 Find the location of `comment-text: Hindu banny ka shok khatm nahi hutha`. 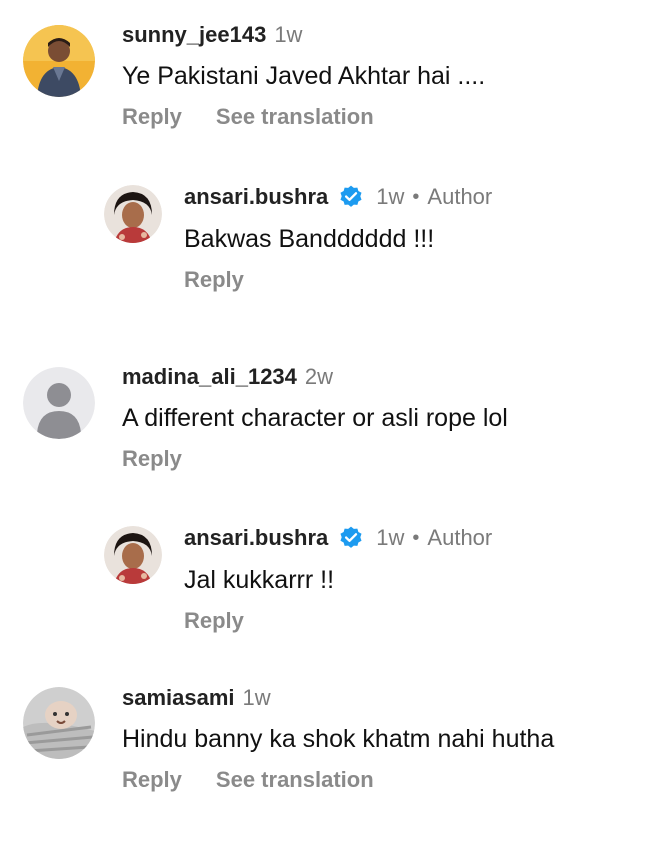

comment-text: Hindu banny ka shok khatm nahi hutha is located at coordinates (338, 739).